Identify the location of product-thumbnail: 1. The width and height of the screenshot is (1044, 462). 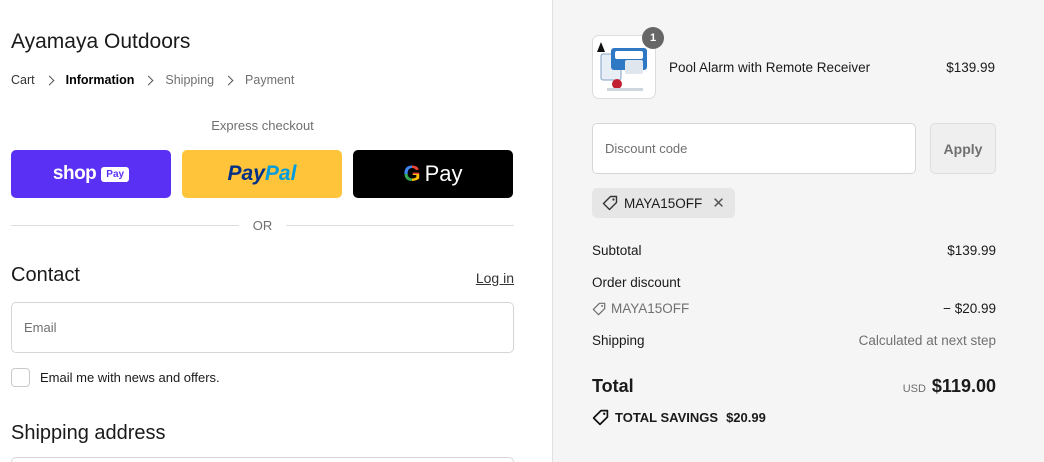
(628, 63).